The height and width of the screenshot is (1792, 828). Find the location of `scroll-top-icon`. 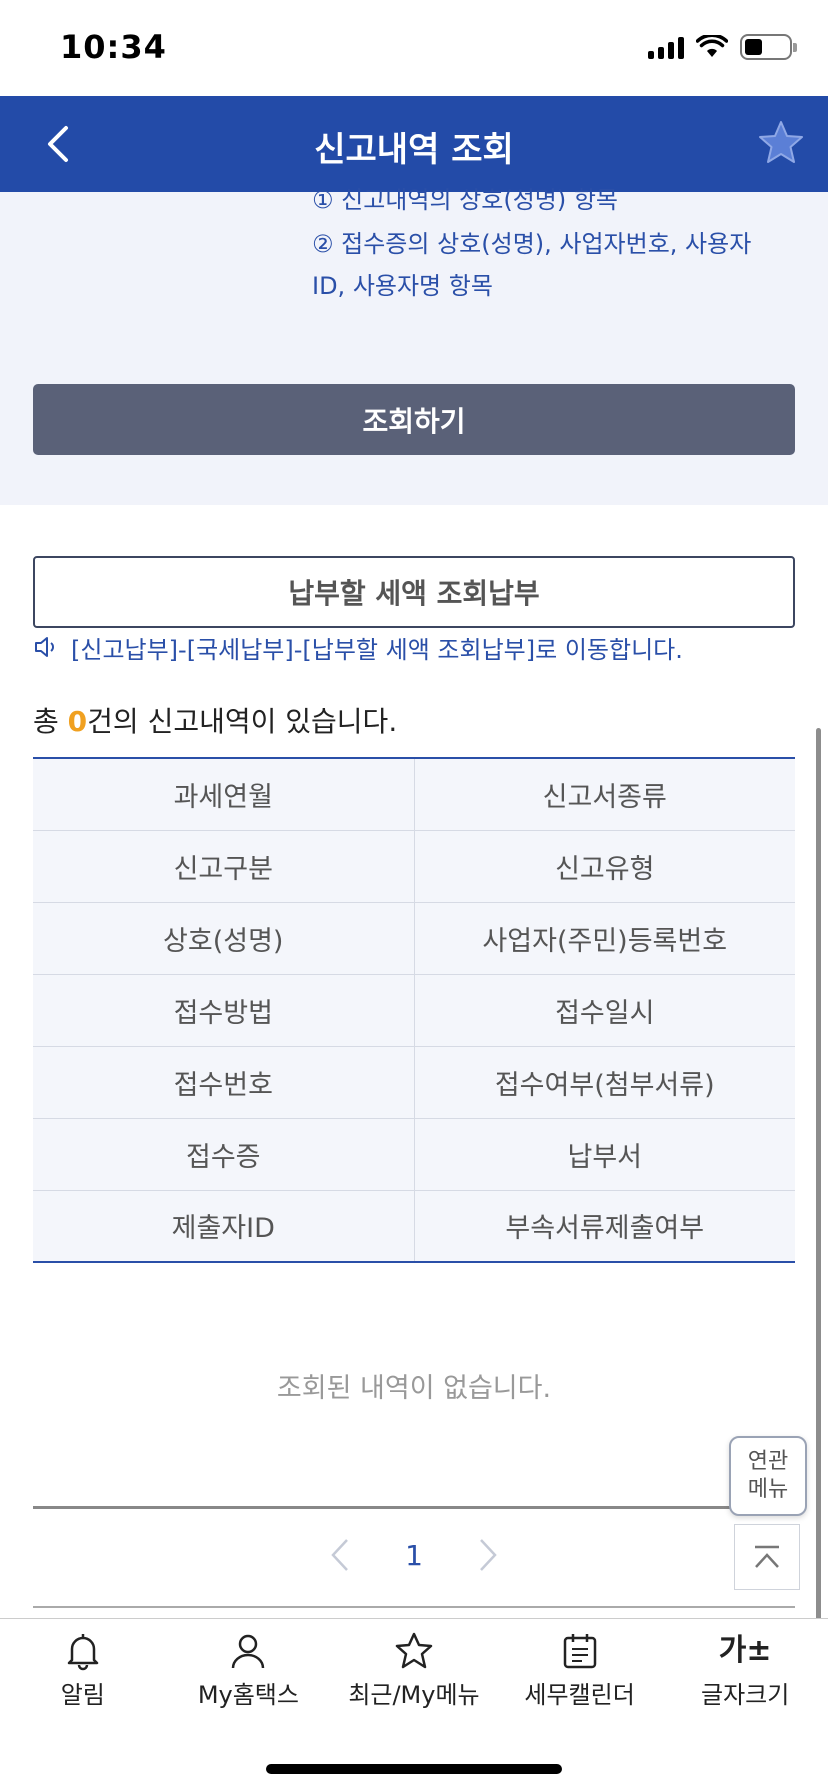

scroll-top-icon is located at coordinates (767, 1556).